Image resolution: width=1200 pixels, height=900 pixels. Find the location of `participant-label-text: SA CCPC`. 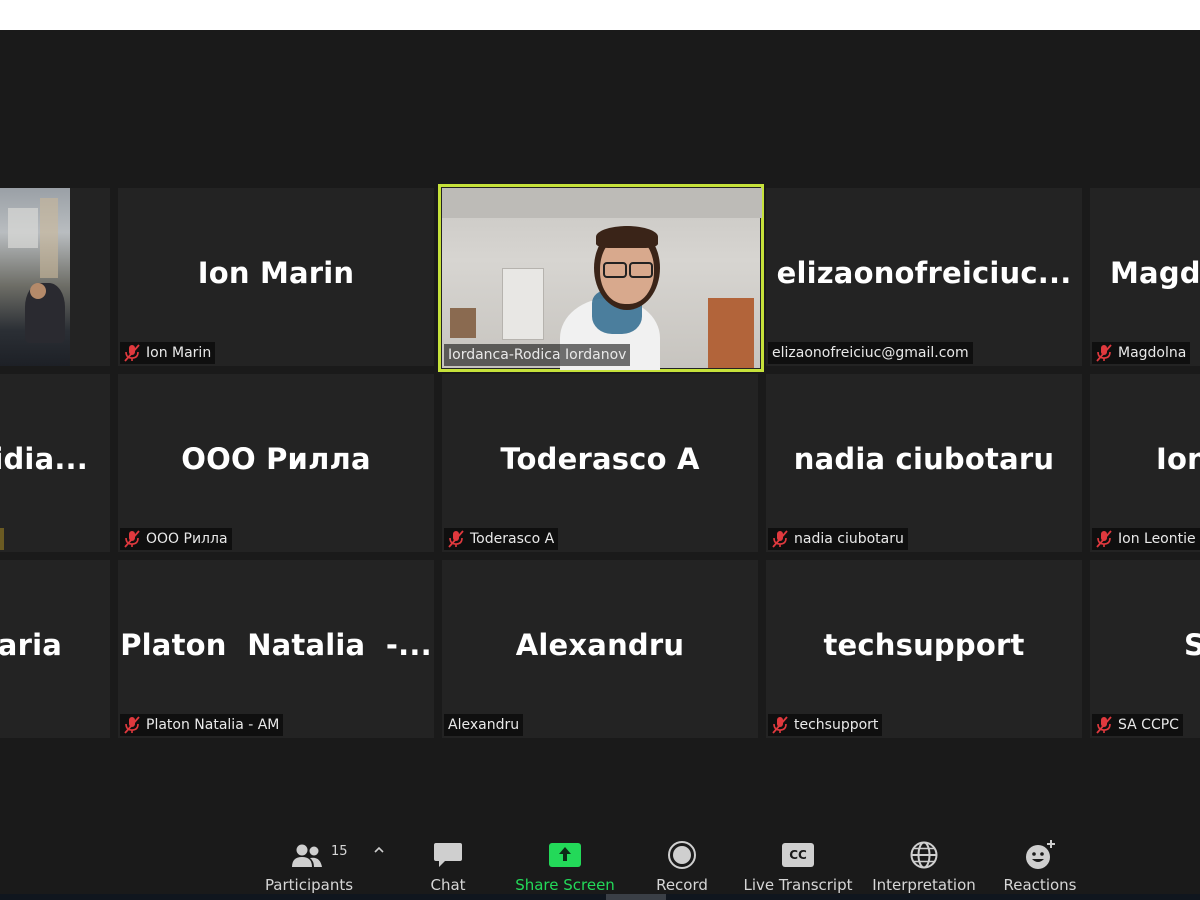

participant-label-text: SA CCPC is located at coordinates (1148, 725).